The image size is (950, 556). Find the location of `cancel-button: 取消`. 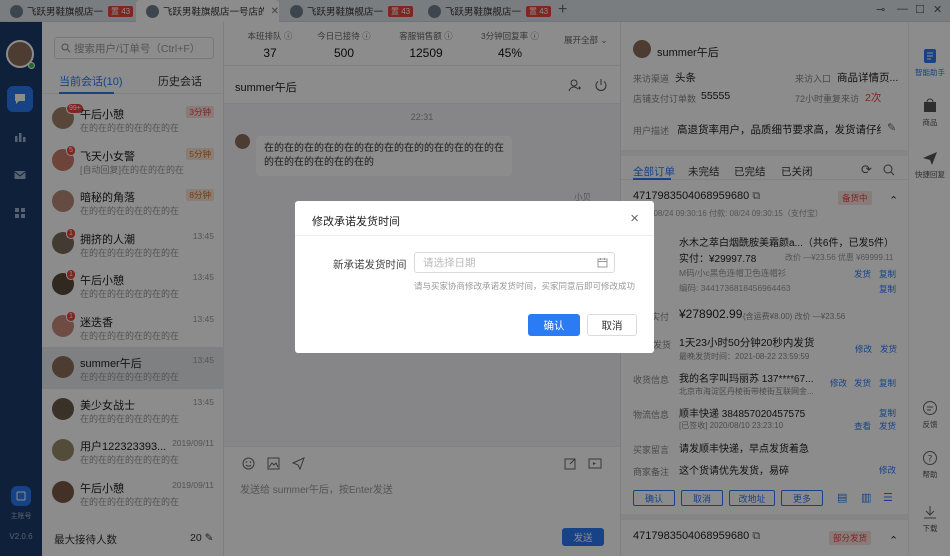

cancel-button: 取消 is located at coordinates (612, 325).